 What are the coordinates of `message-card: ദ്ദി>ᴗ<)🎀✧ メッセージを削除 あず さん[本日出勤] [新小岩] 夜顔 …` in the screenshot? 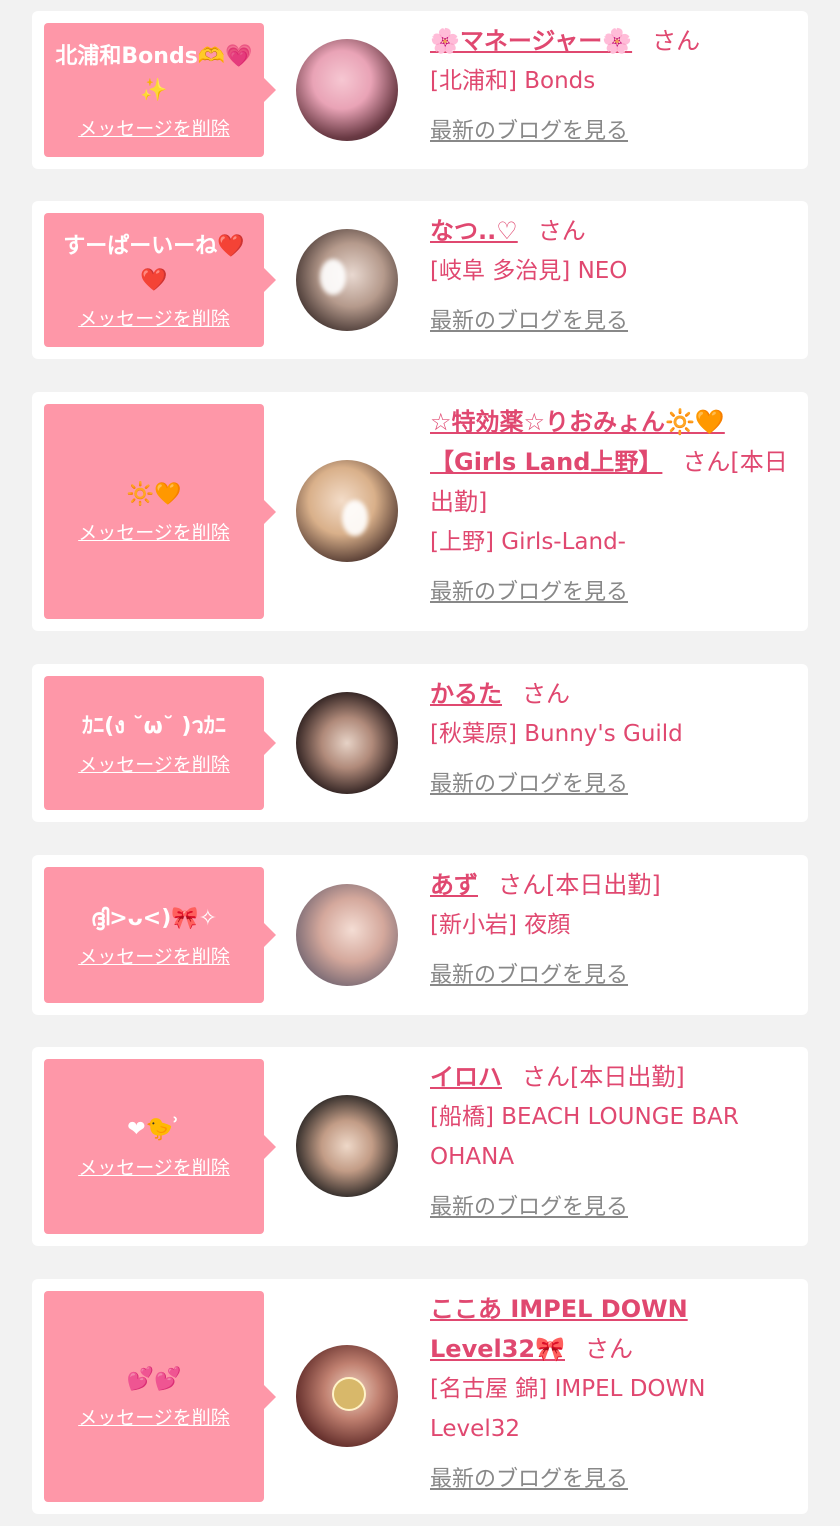 It's located at (420, 935).